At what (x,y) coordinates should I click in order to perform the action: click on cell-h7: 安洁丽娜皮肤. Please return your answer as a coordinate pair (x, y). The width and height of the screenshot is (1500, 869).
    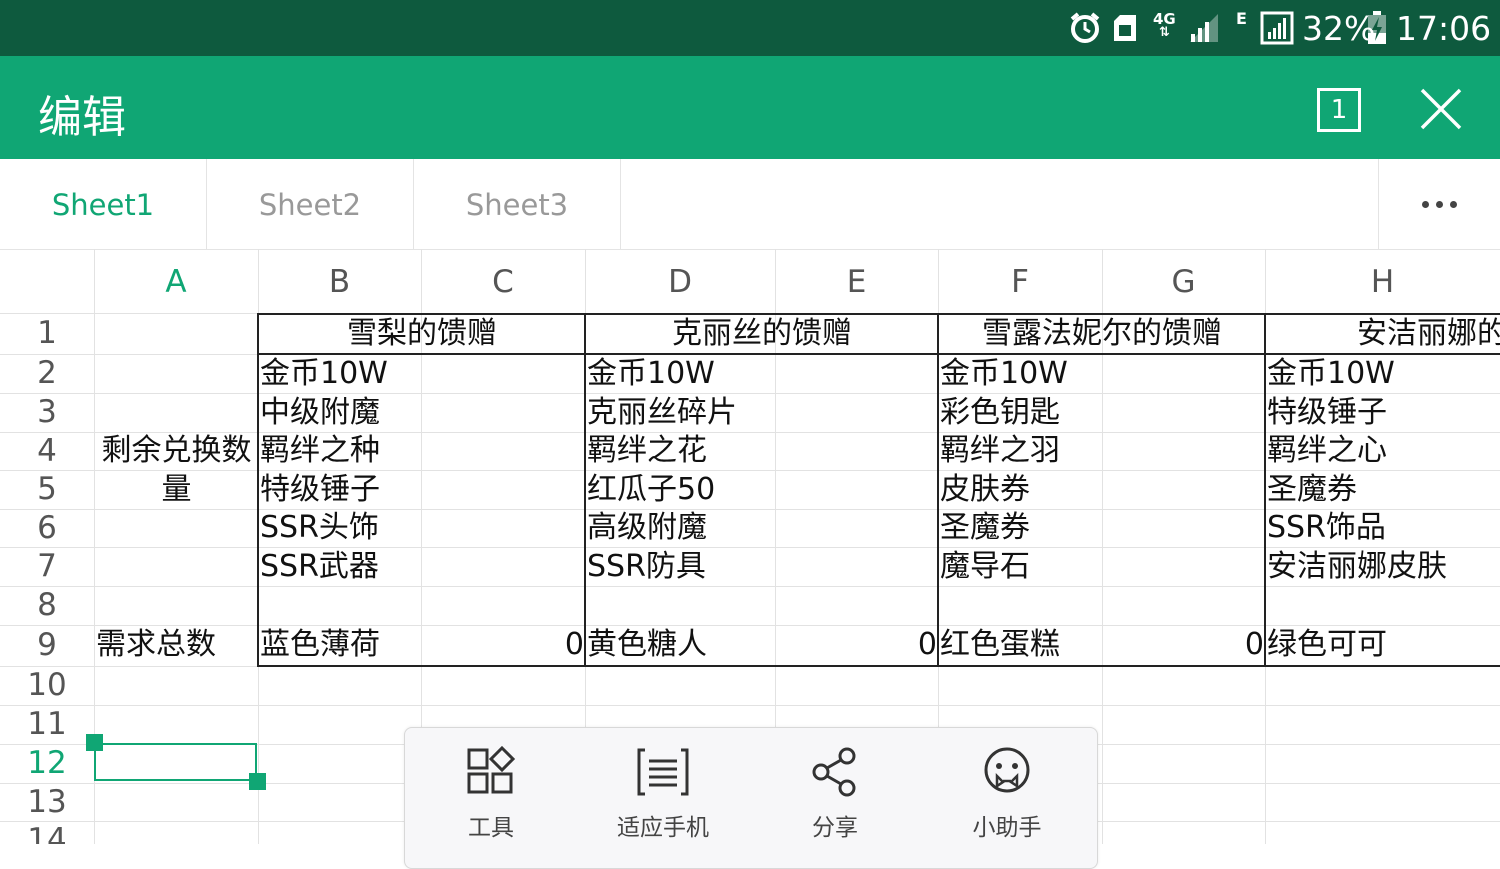
    Looking at the image, I should click on (1357, 567).